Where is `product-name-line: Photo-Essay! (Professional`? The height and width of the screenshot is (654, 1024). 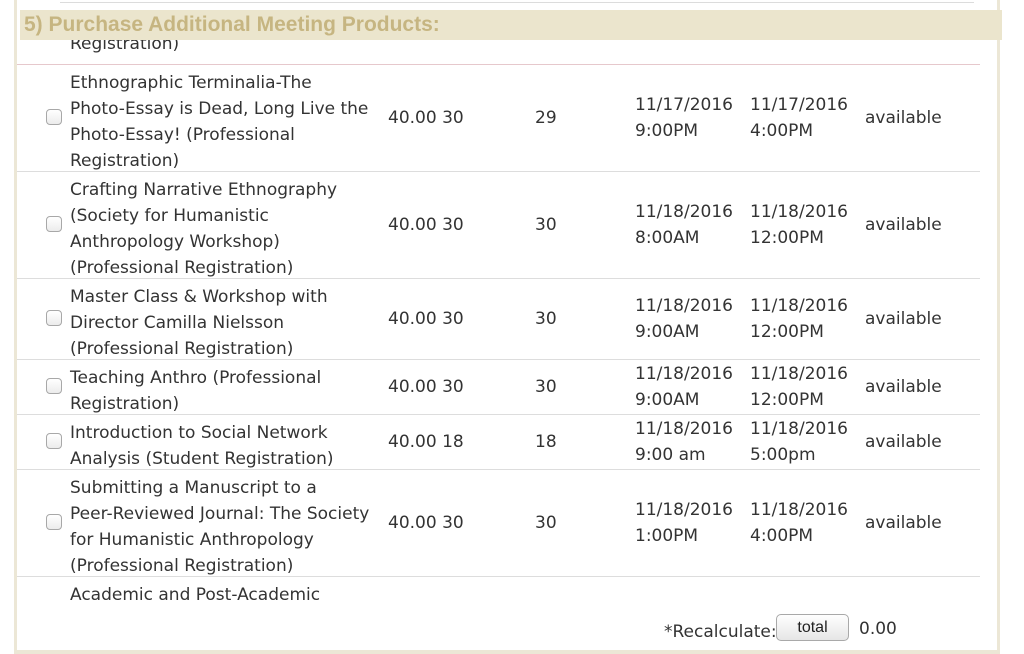 product-name-line: Photo-Essay! (Professional is located at coordinates (182, 135).